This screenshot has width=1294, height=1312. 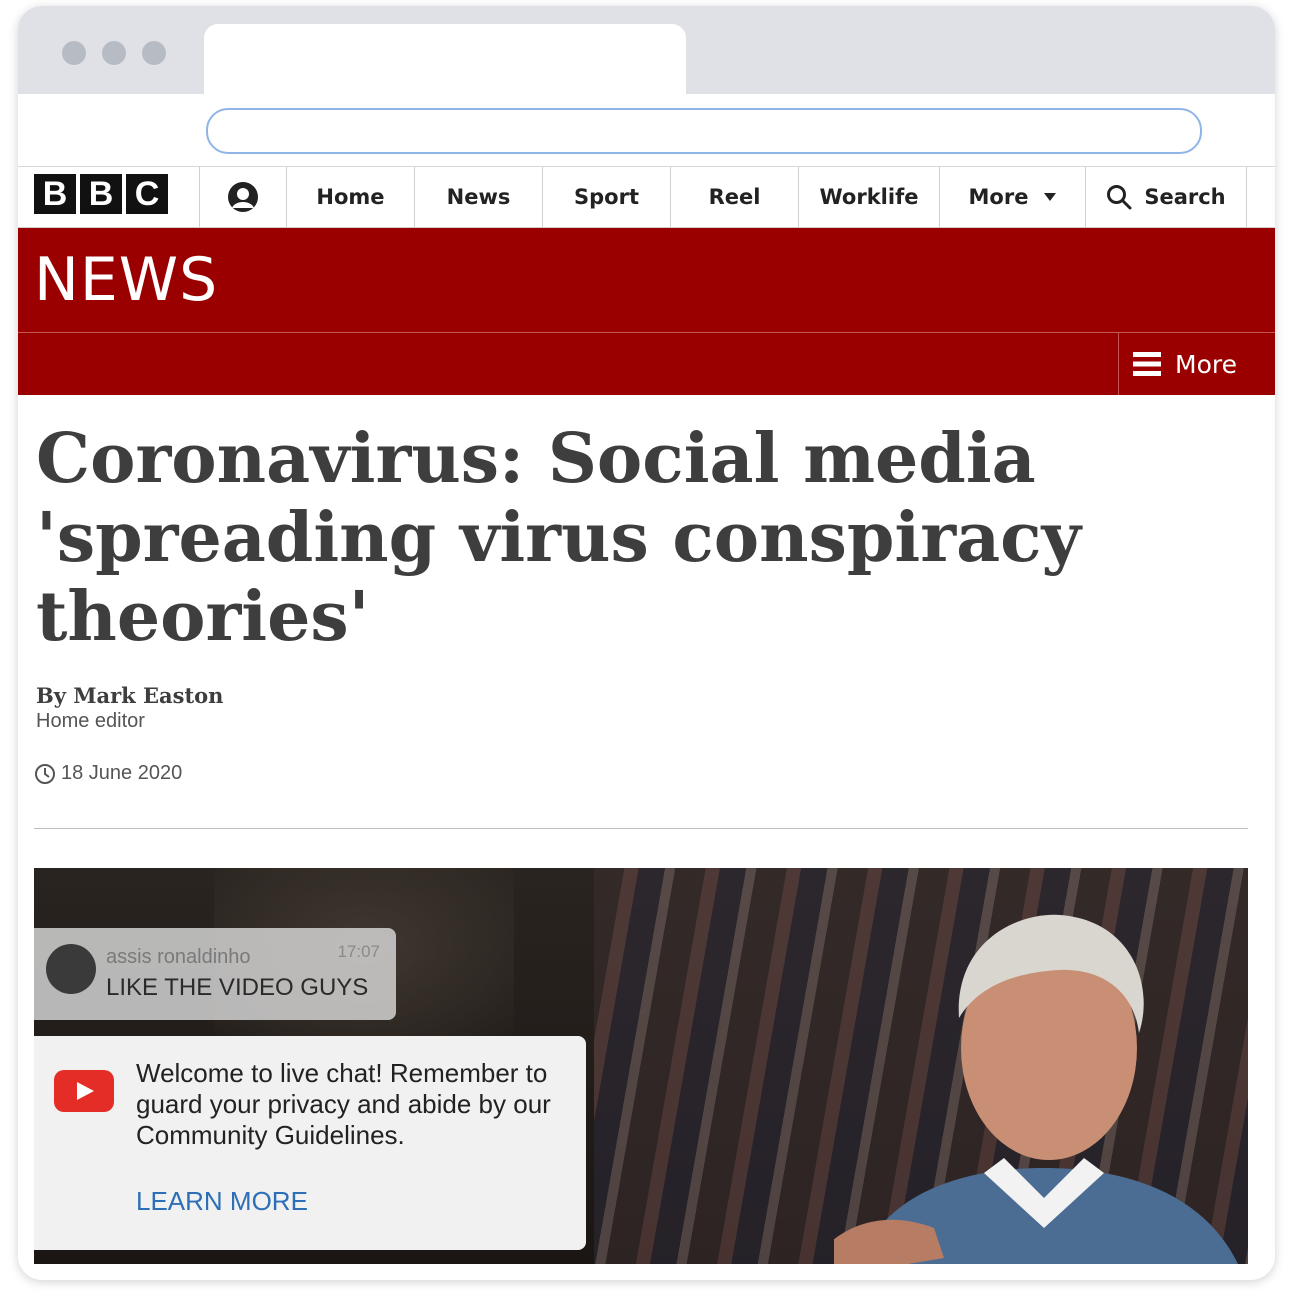 What do you see at coordinates (998, 197) in the screenshot?
I see `nav-more-label: More` at bounding box center [998, 197].